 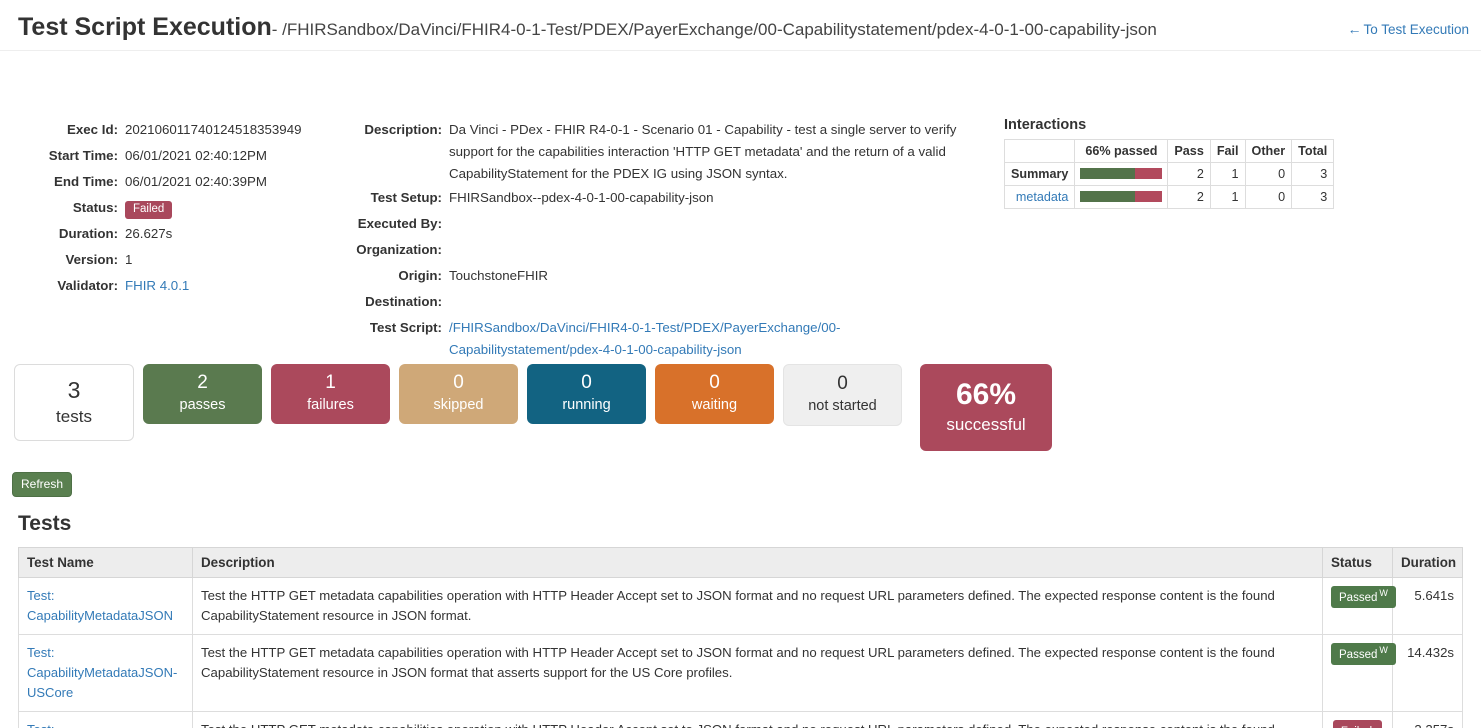 I want to click on test-status-cell: Failed, so click(x=1357, y=719).